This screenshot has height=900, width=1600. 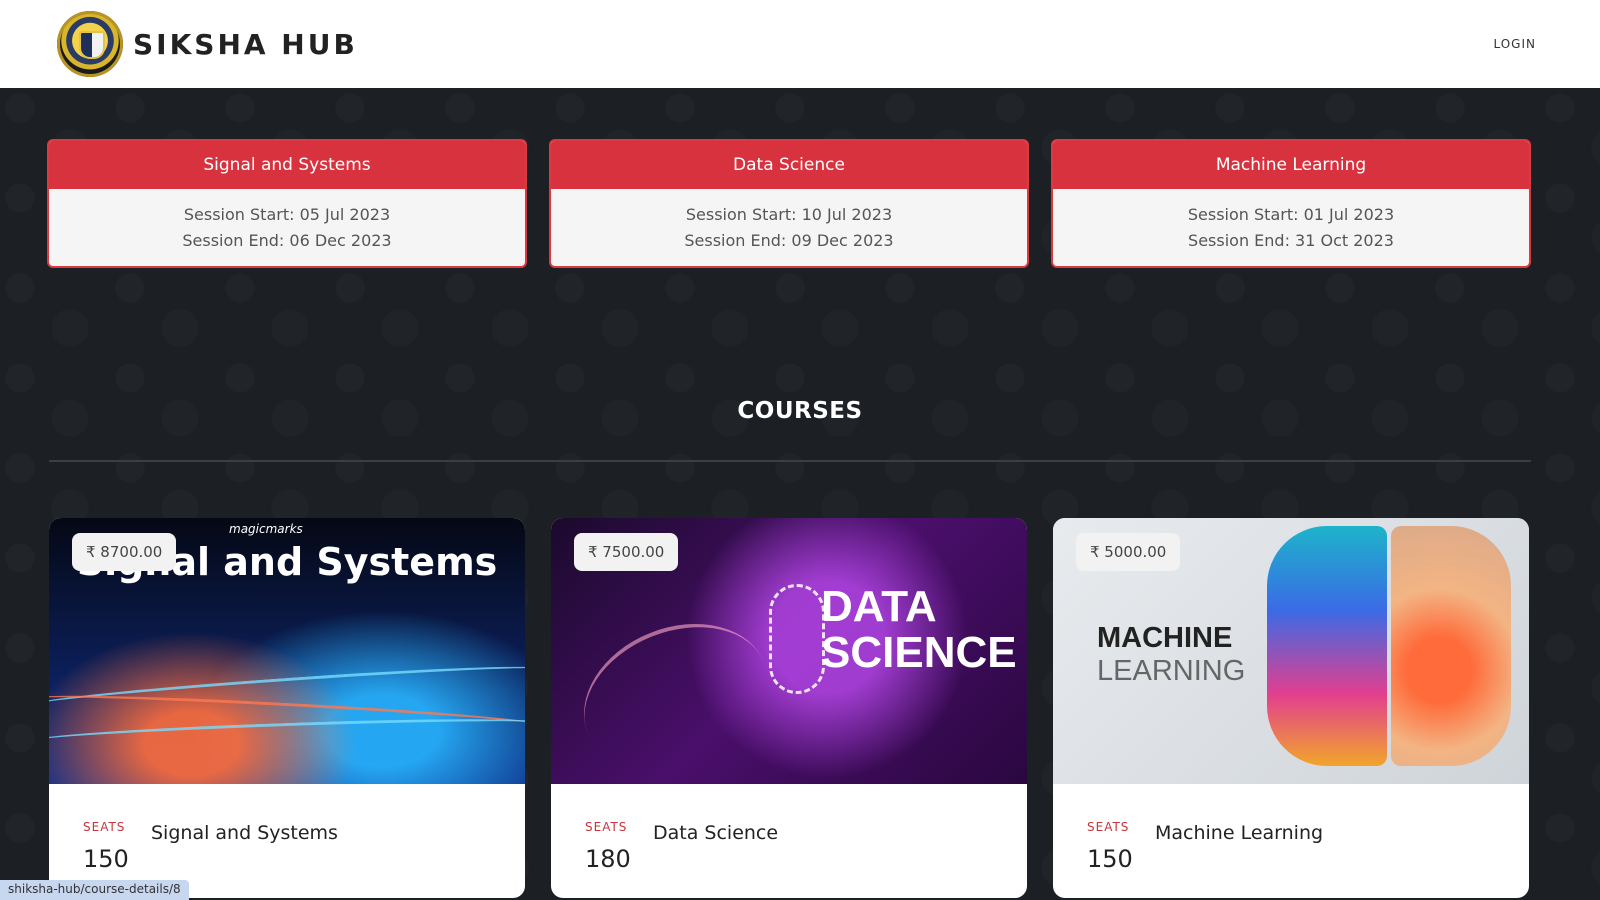 I want to click on session-start: Session Start: 10 Jul 2023, so click(x=789, y=214).